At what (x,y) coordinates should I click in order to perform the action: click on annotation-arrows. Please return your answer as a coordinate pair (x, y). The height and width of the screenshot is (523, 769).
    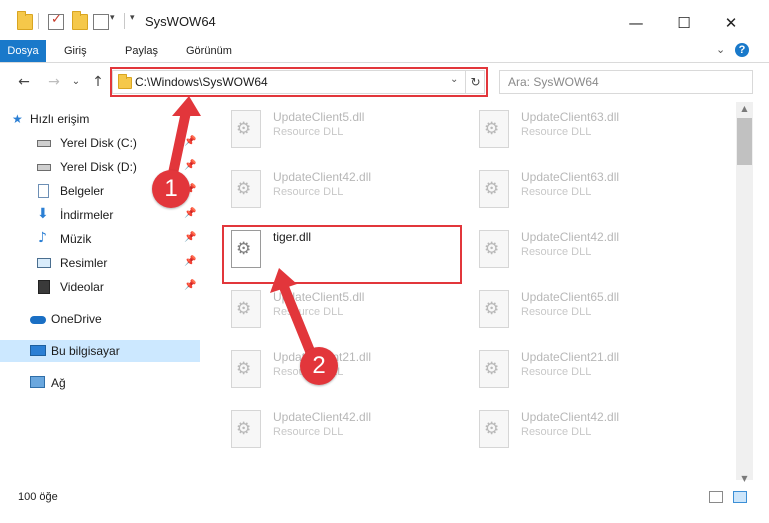
    Looking at the image, I should click on (242, 228).